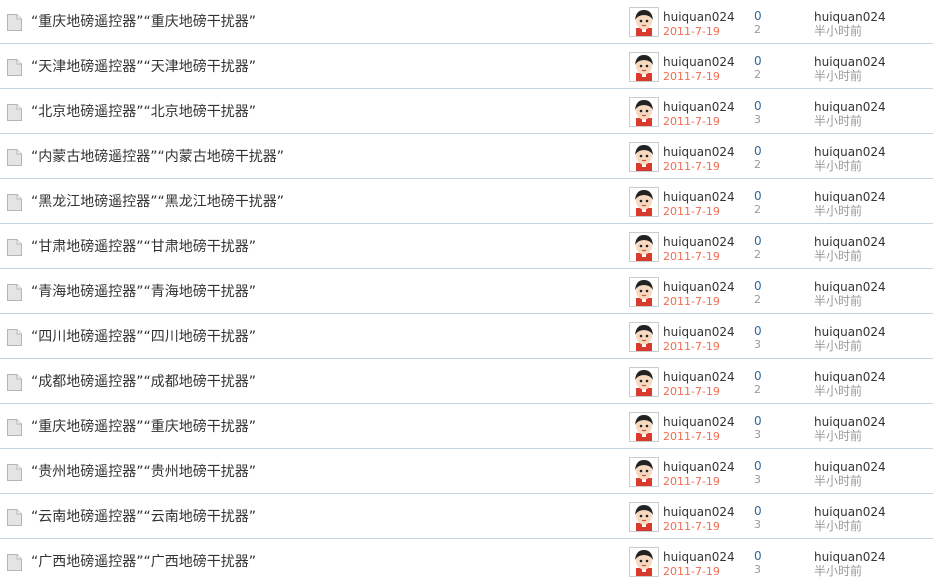 The width and height of the screenshot is (933, 579). What do you see at coordinates (143, 67) in the screenshot?
I see `thread-title-link: “天津地磅遥控器”“天津地磅干扰器”` at bounding box center [143, 67].